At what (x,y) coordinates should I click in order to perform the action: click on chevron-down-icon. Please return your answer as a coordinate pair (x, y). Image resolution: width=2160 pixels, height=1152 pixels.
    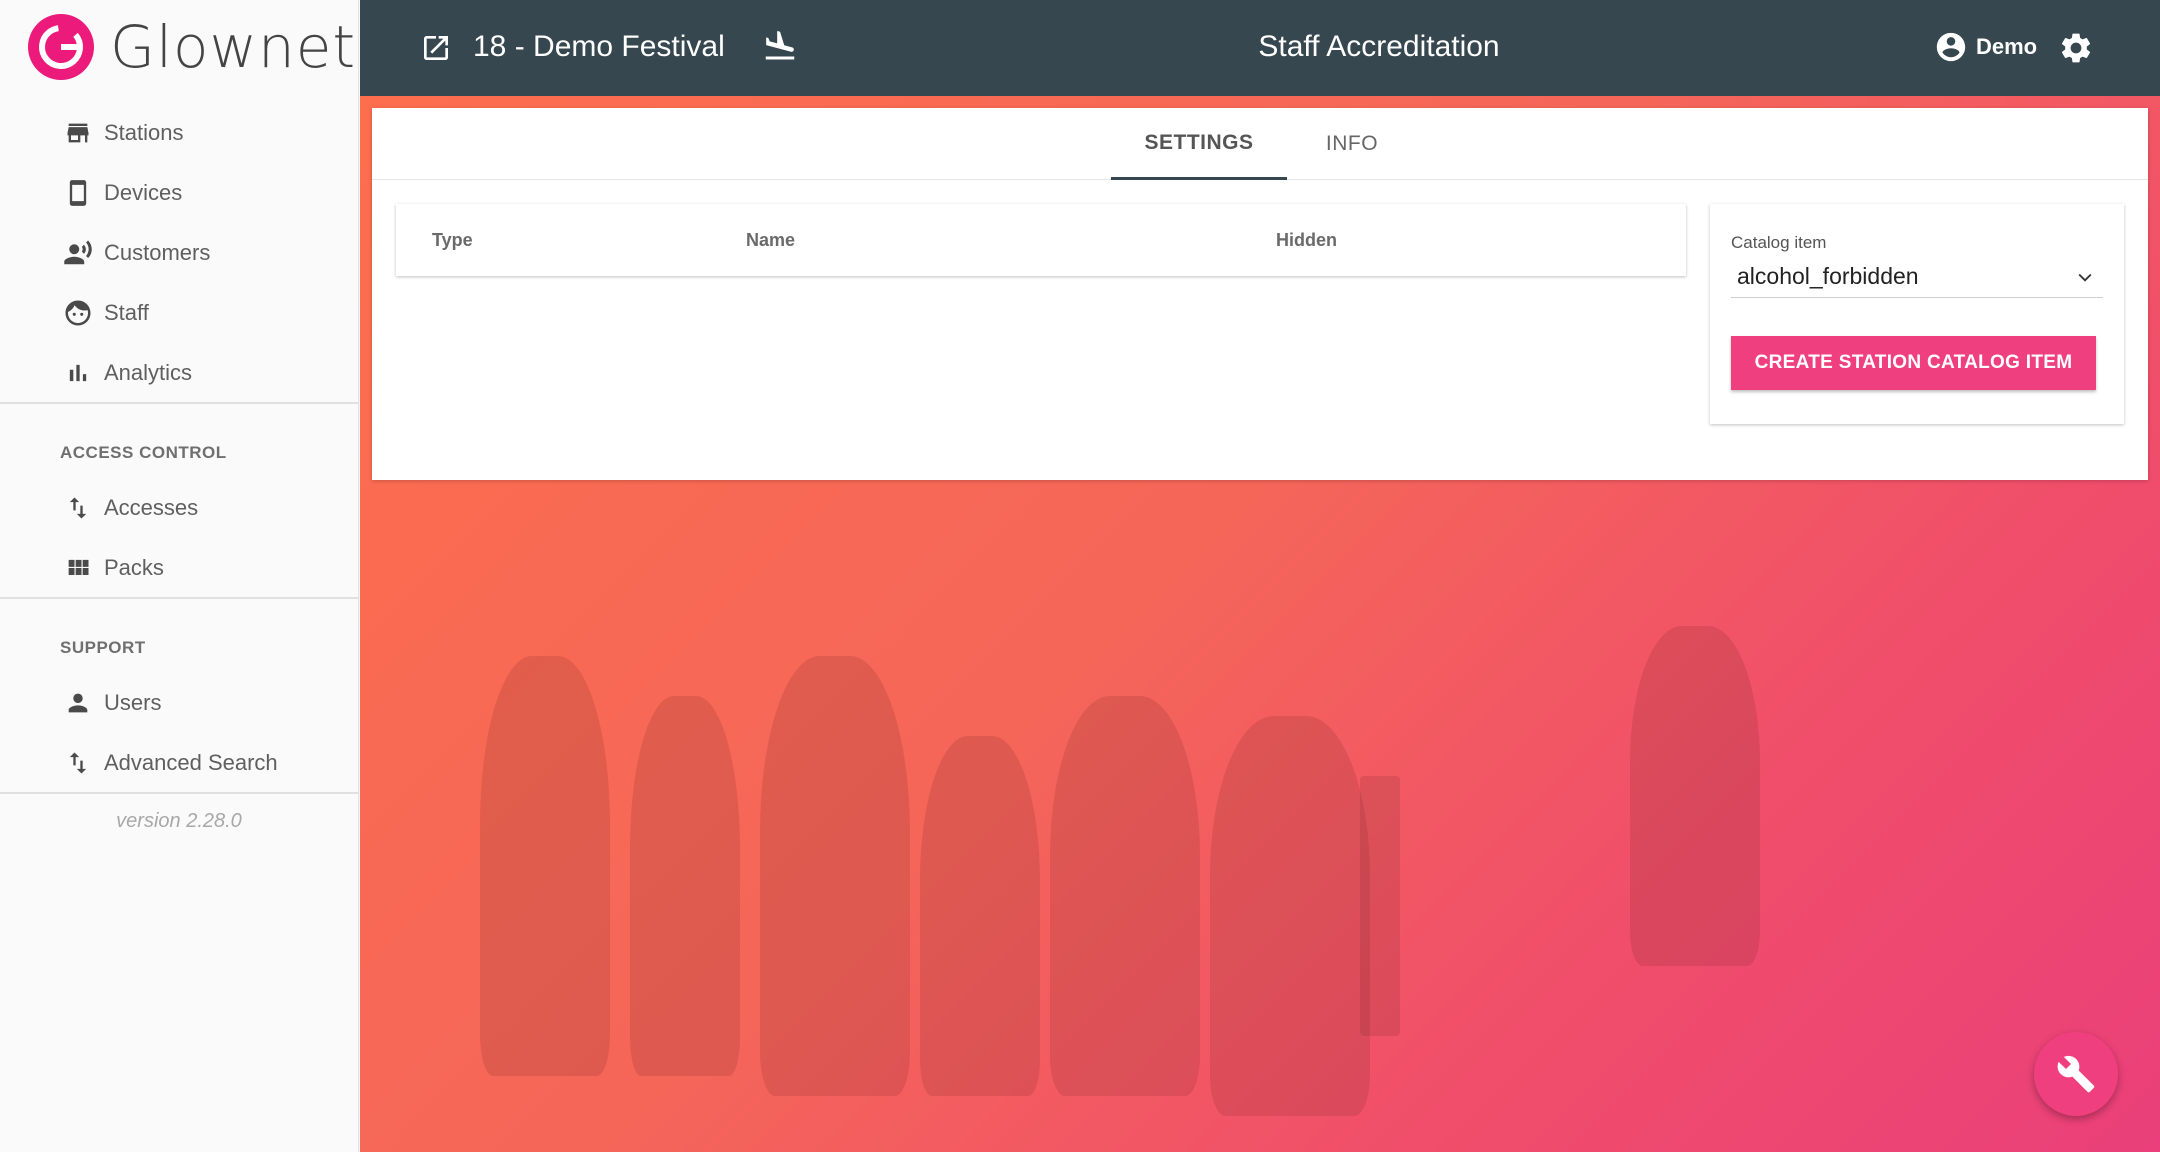
    Looking at the image, I should click on (2085, 279).